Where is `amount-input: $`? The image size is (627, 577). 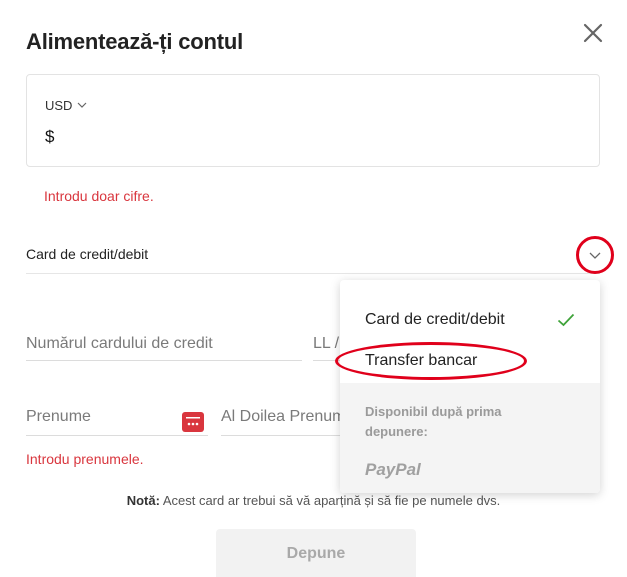 amount-input: $ is located at coordinates (49, 137).